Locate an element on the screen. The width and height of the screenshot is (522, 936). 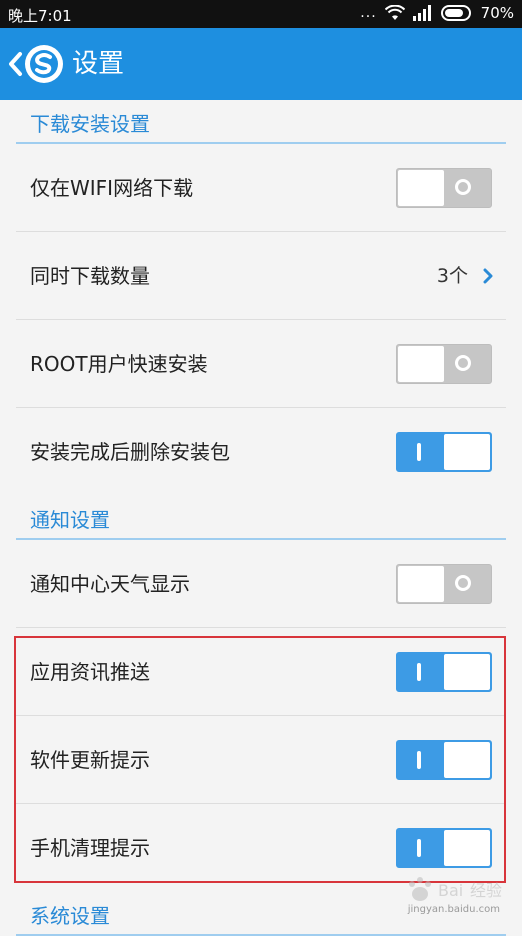
cleanup-notice-toggle is located at coordinates (444, 848).